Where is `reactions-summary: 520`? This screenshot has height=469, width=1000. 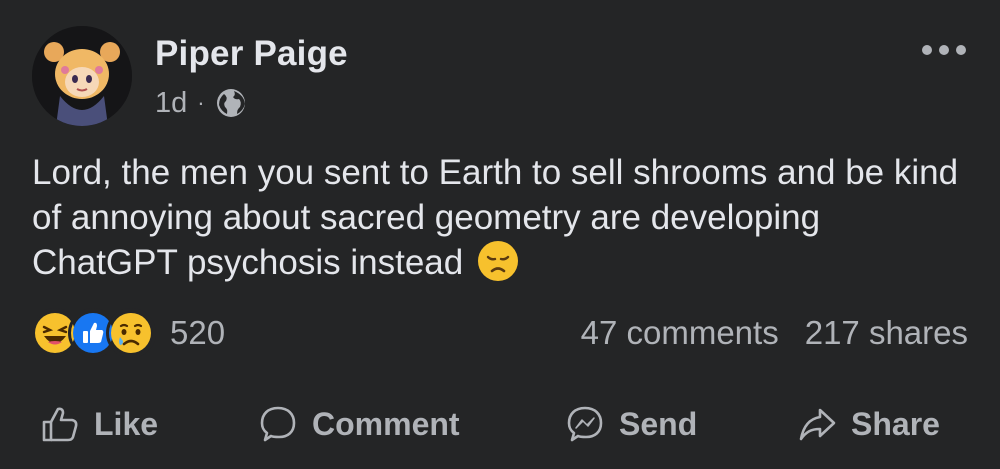 reactions-summary: 520 is located at coordinates (128, 333).